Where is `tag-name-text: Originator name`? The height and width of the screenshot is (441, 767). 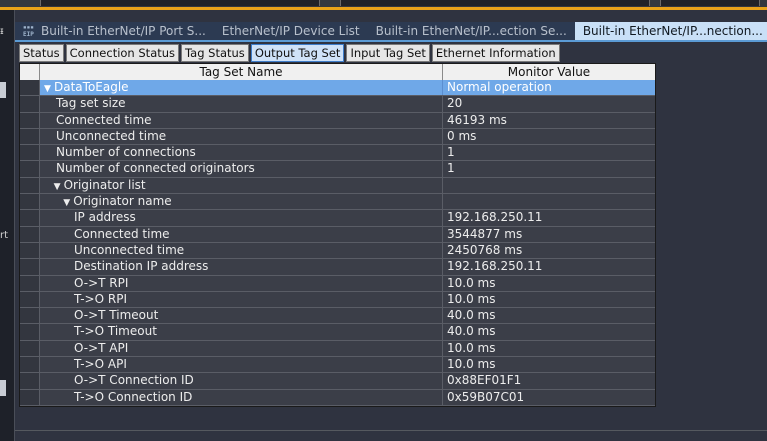 tag-name-text: Originator name is located at coordinates (122, 201).